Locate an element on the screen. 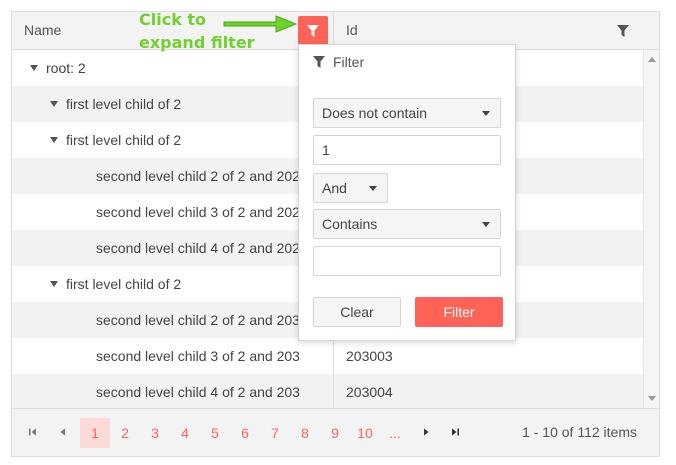 This screenshot has width=676, height=465. next-page-button is located at coordinates (426, 432).